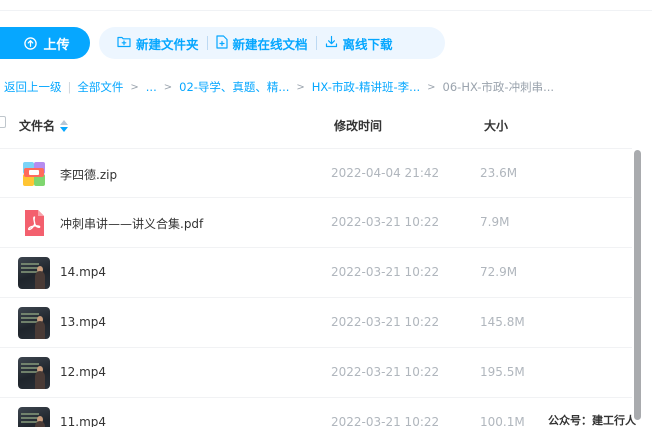  I want to click on breadcrumb-back: 返回上一级, so click(33, 87).